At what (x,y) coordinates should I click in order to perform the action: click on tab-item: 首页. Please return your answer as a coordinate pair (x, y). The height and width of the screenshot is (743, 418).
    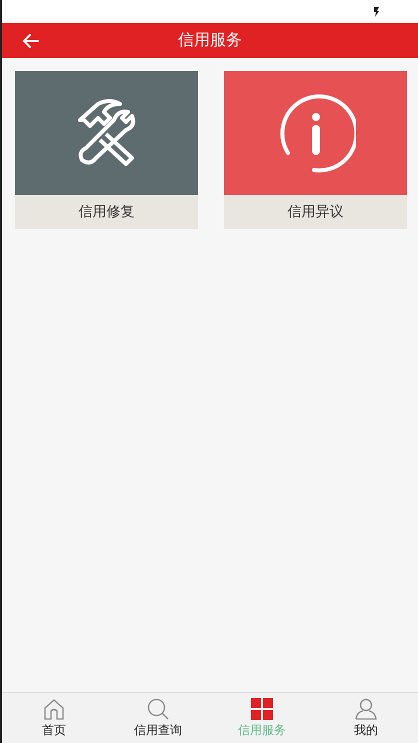
    Looking at the image, I should click on (54, 718).